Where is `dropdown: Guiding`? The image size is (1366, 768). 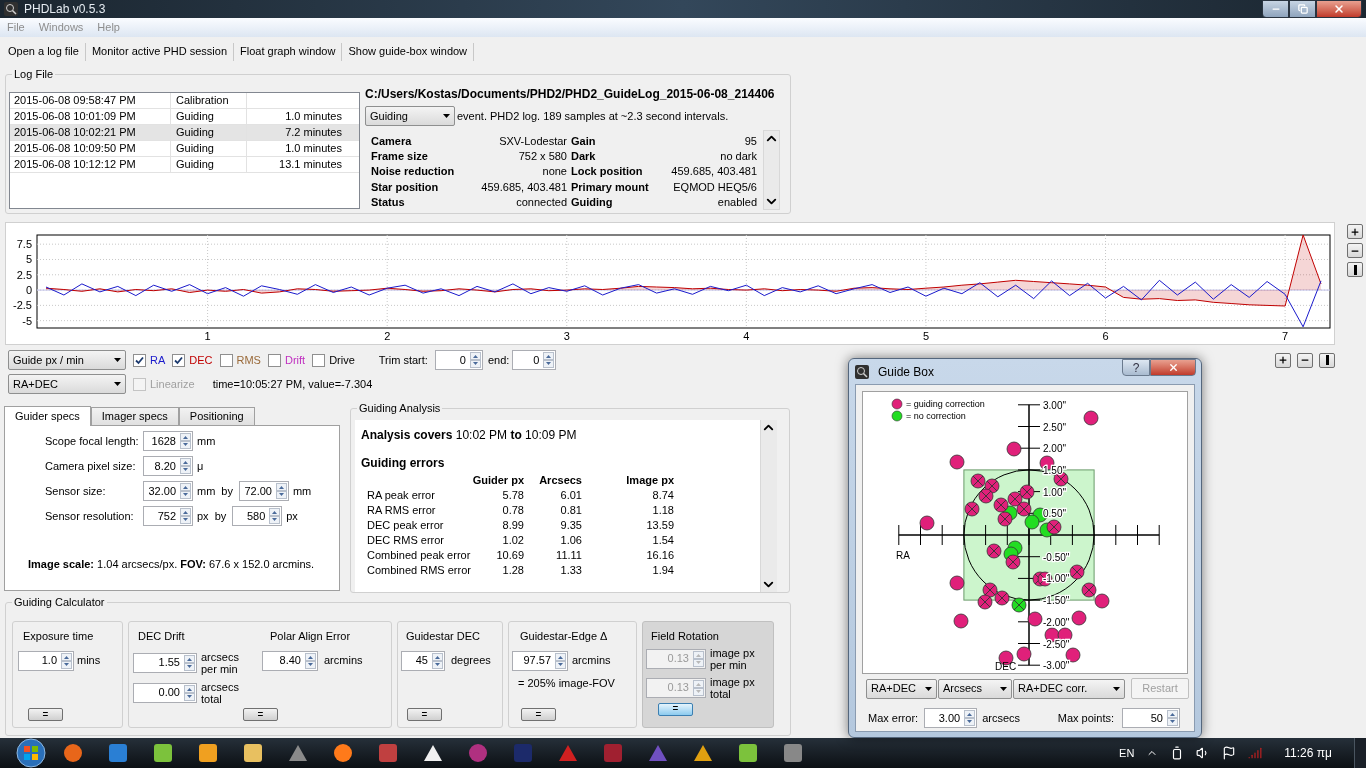 dropdown: Guiding is located at coordinates (410, 116).